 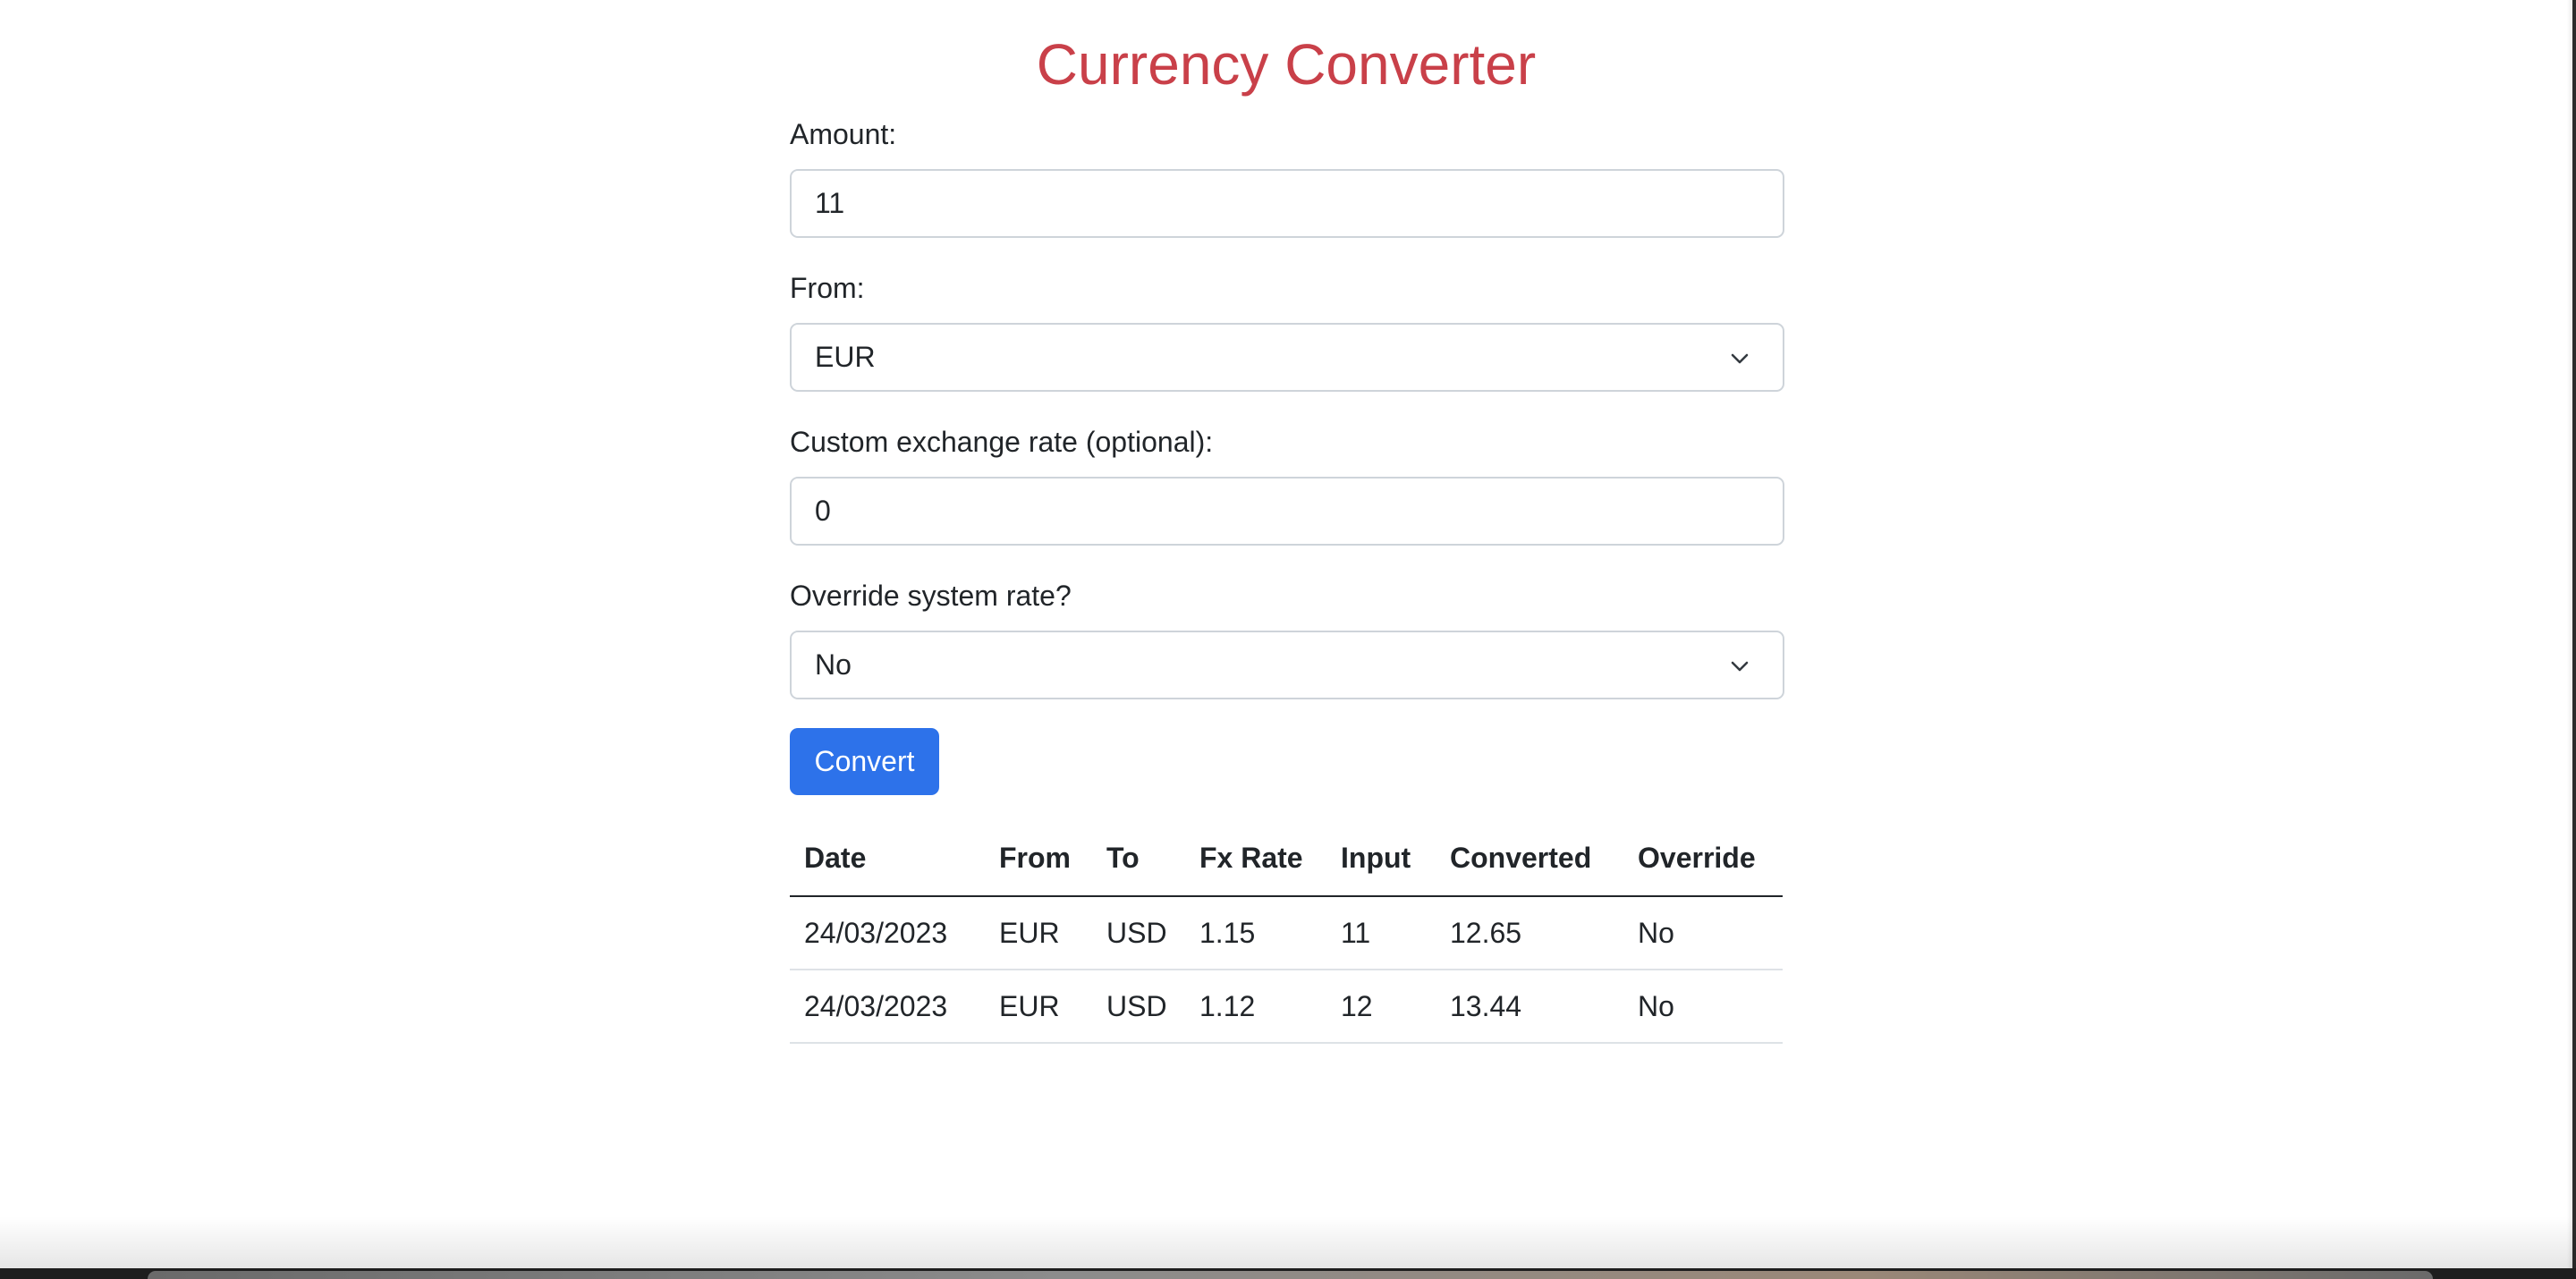 What do you see at coordinates (1286, 64) in the screenshot?
I see `page-title: Currency Converter` at bounding box center [1286, 64].